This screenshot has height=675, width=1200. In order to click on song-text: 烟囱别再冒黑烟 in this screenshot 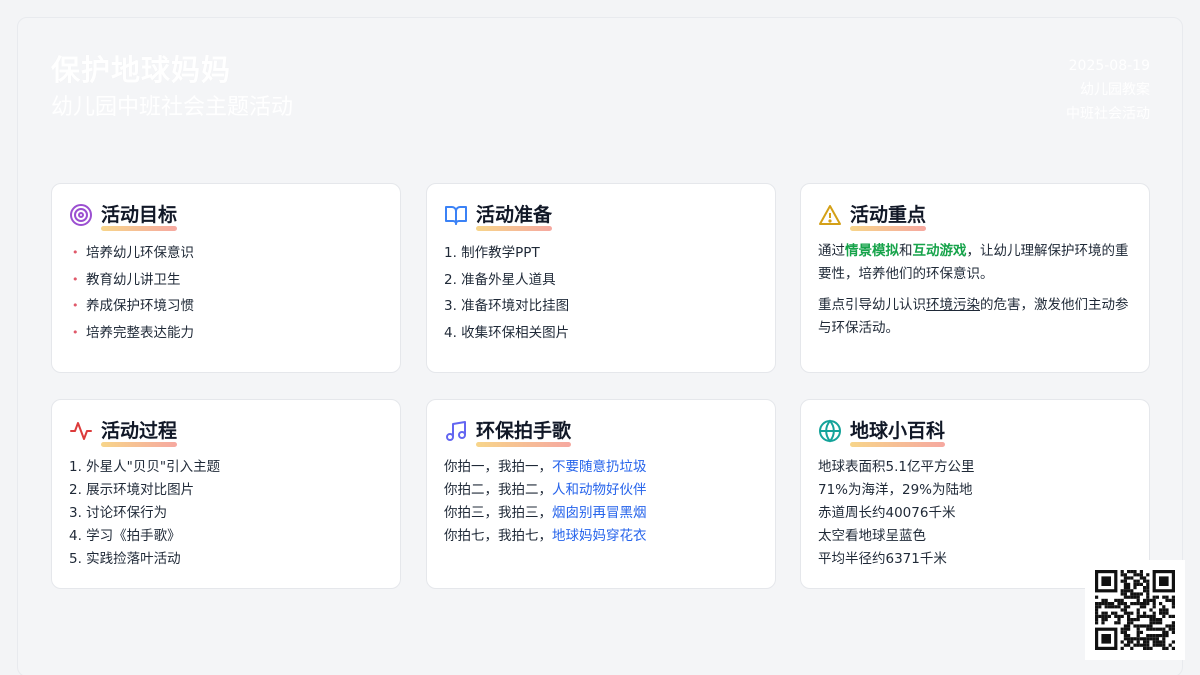, I will do `click(599, 513)`.